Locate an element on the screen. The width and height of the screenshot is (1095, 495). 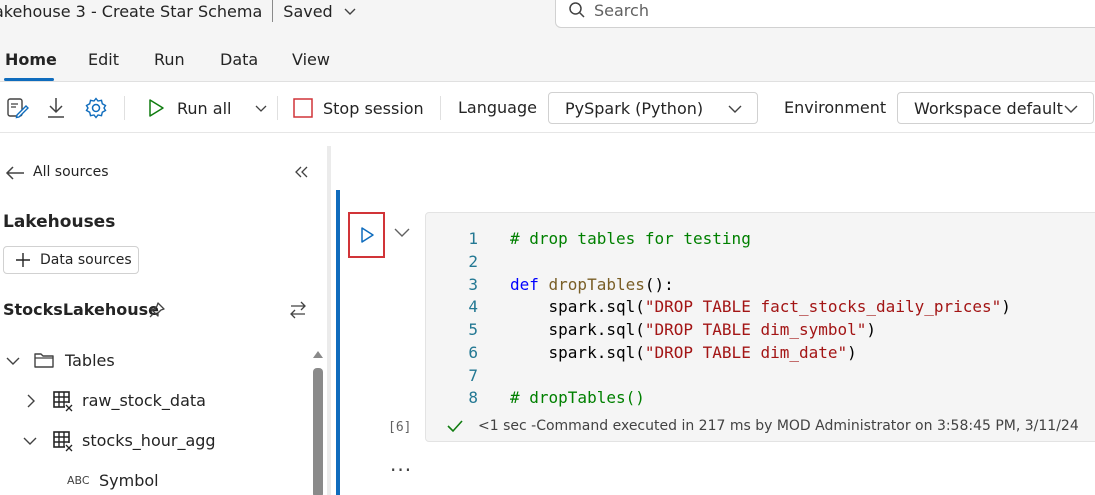
stop-icon is located at coordinates (303, 108).